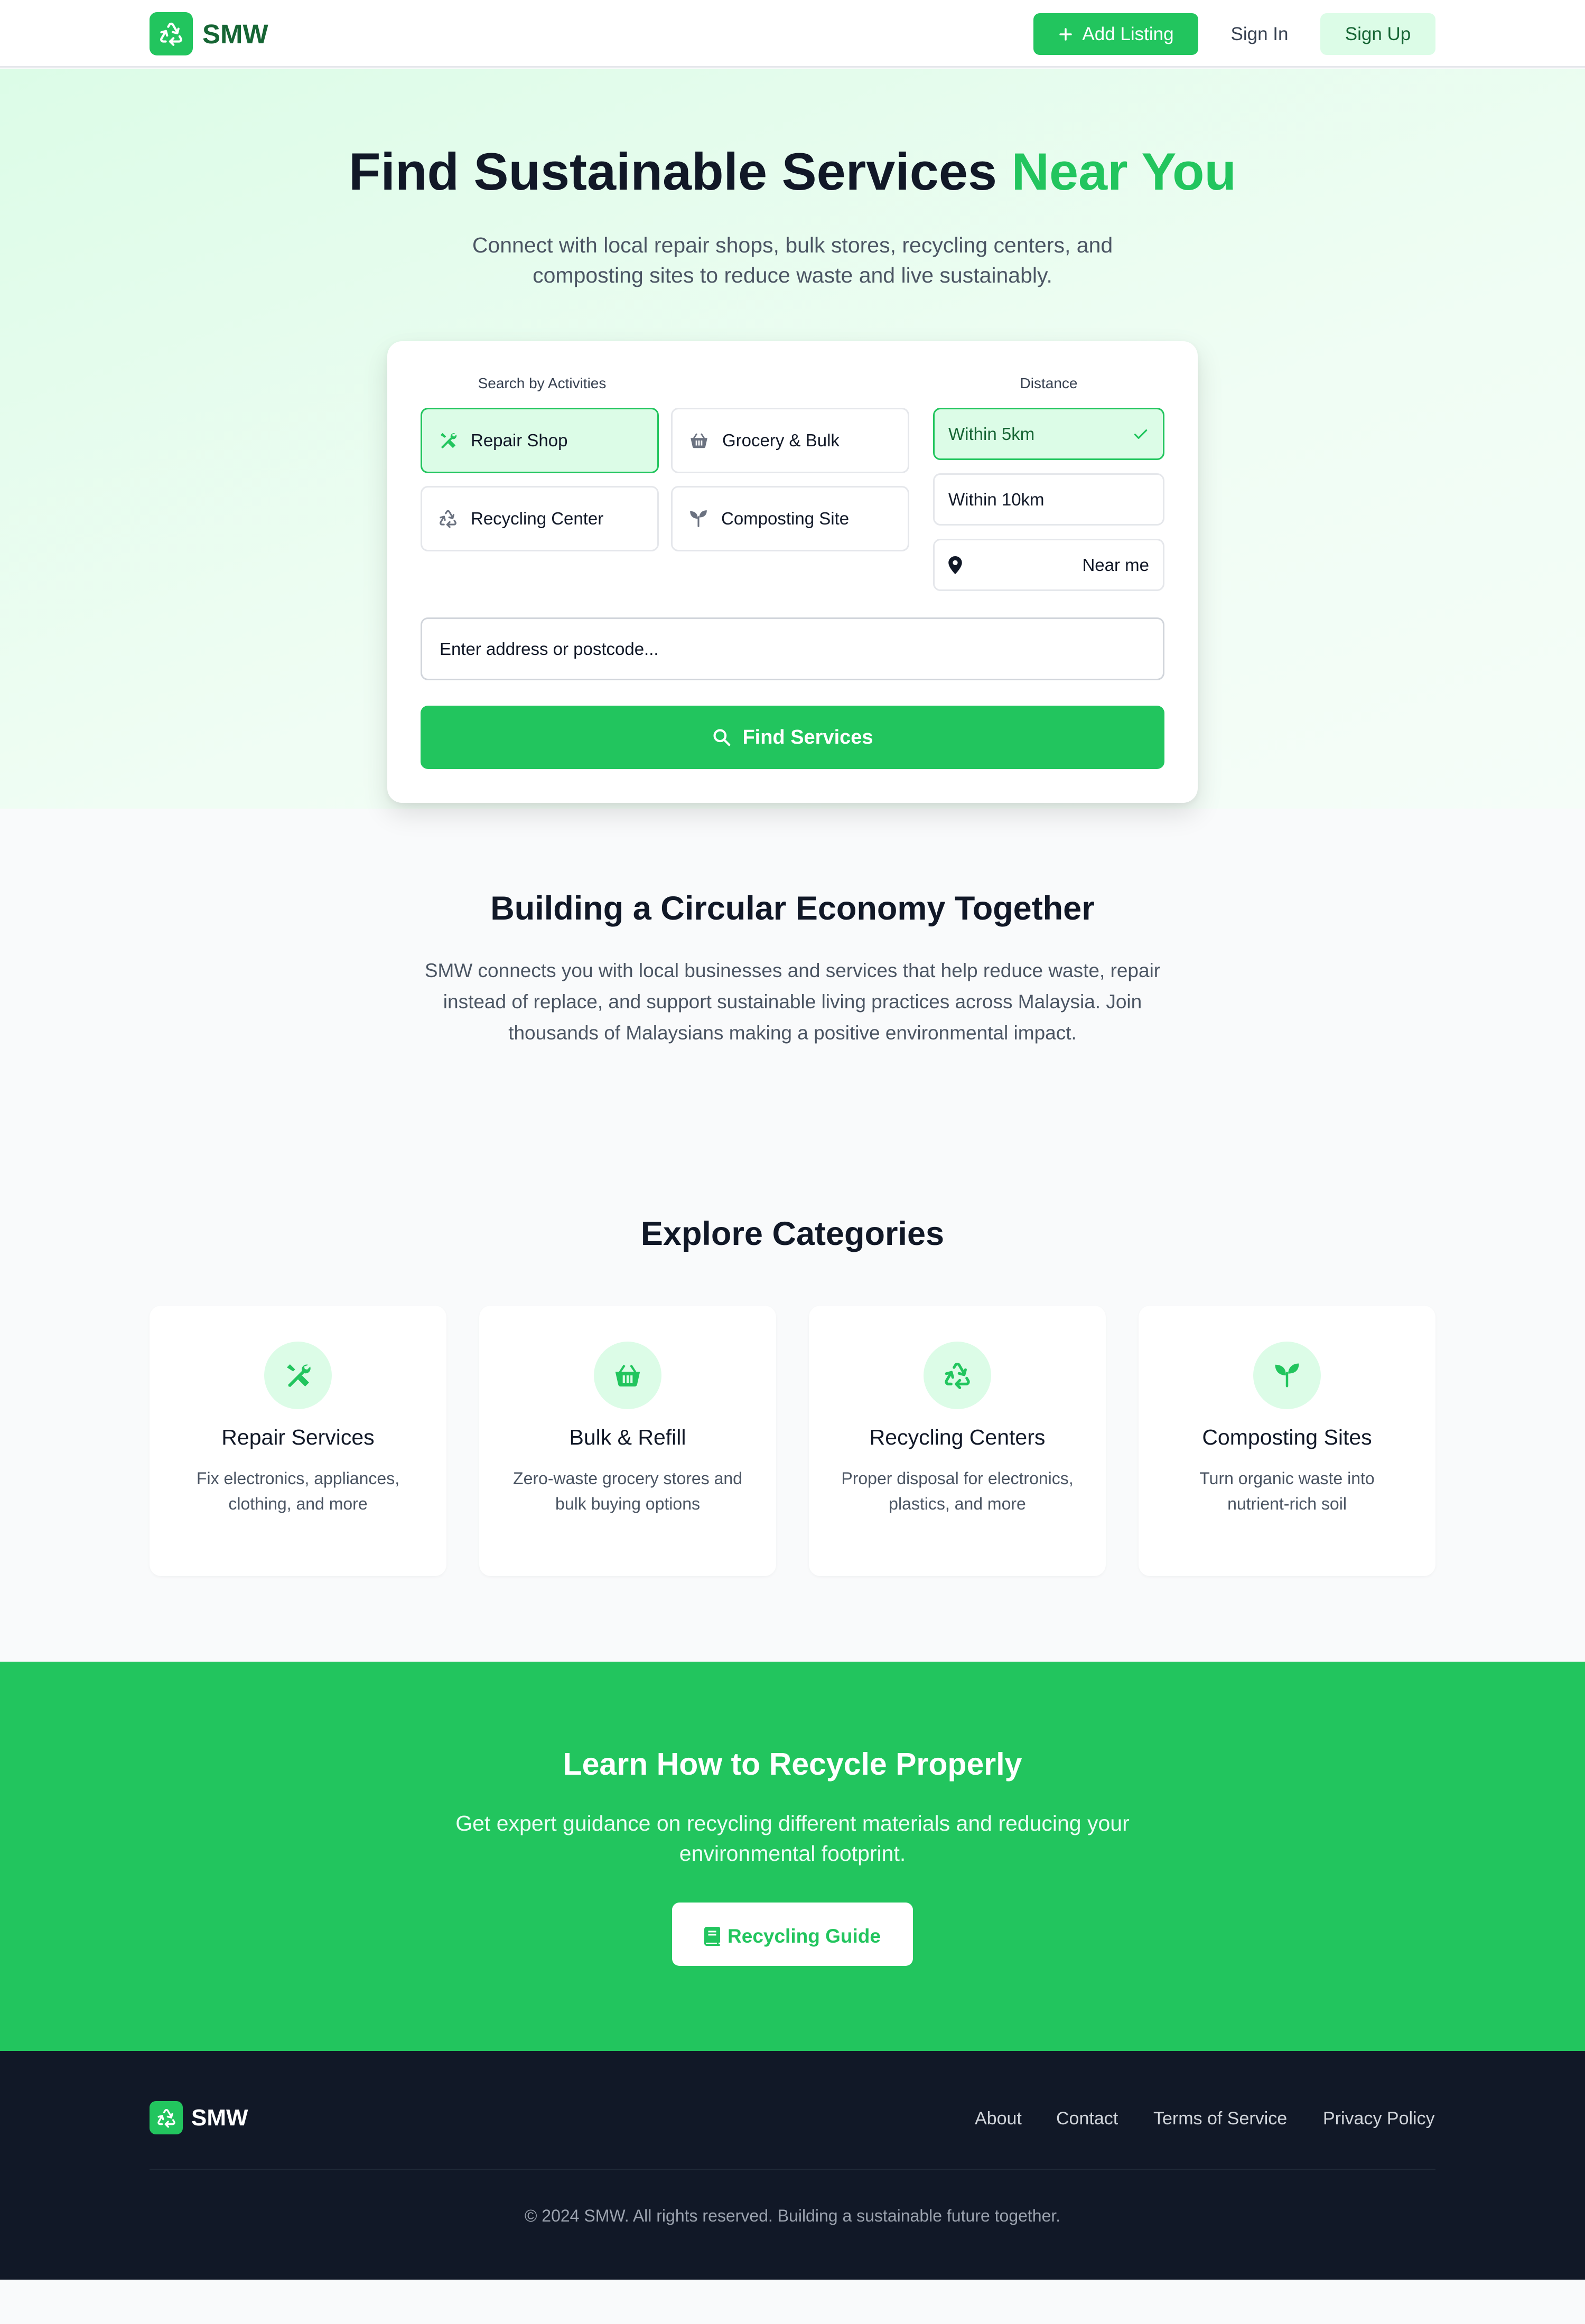 This screenshot has width=1585, height=2324. I want to click on footer-logo: SMW, so click(199, 2117).